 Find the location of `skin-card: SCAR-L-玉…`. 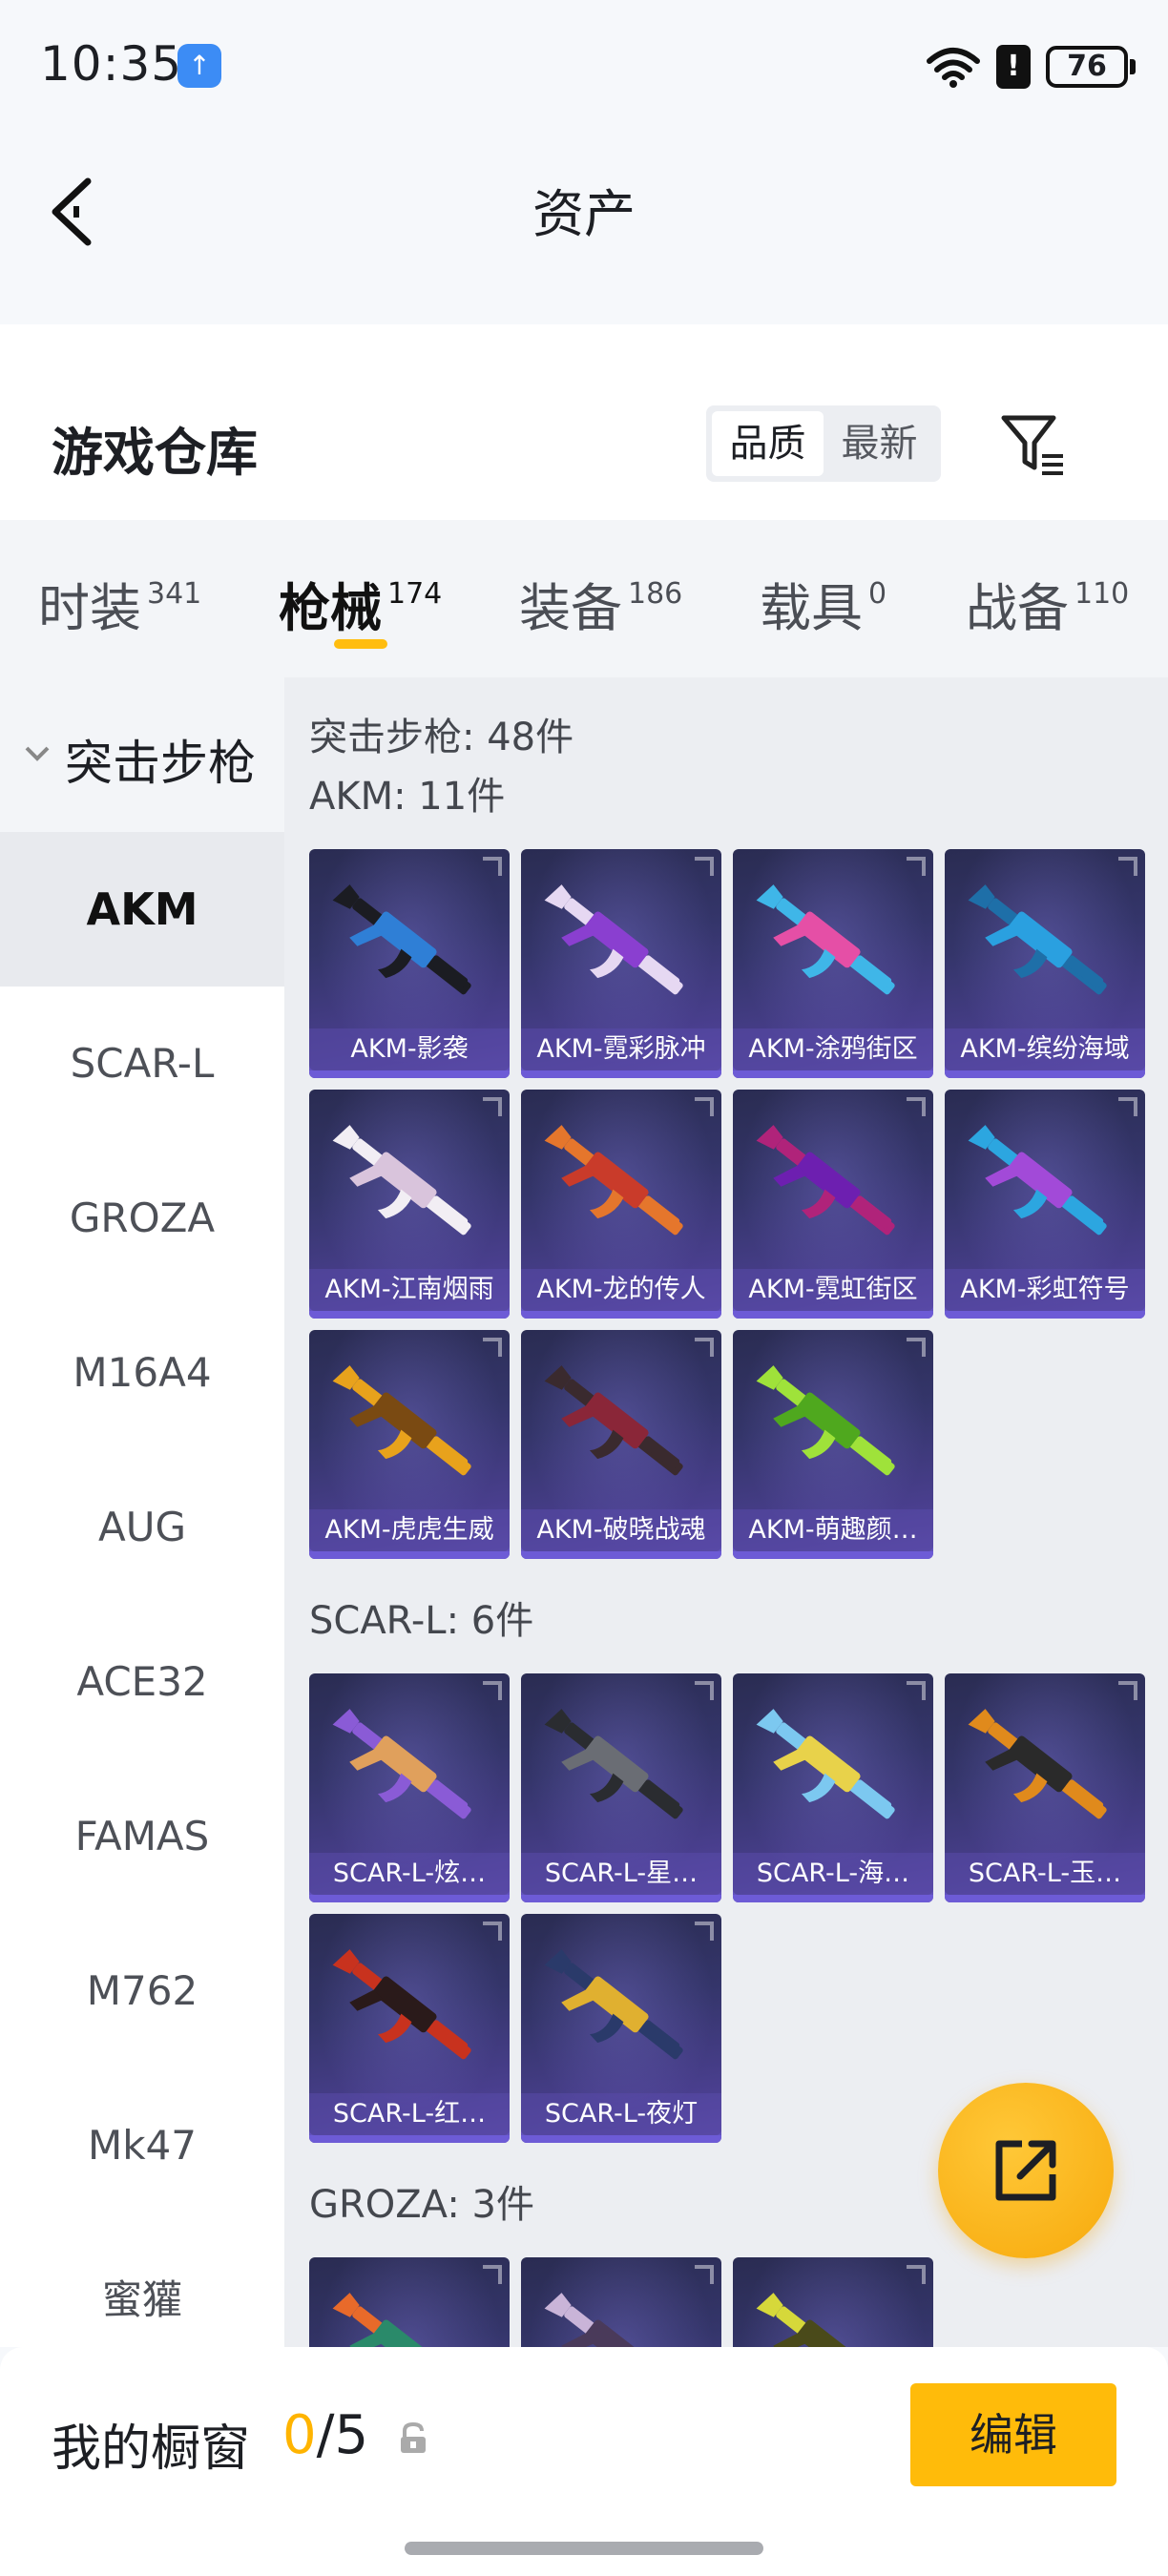

skin-card: SCAR-L-玉… is located at coordinates (1045, 1787).